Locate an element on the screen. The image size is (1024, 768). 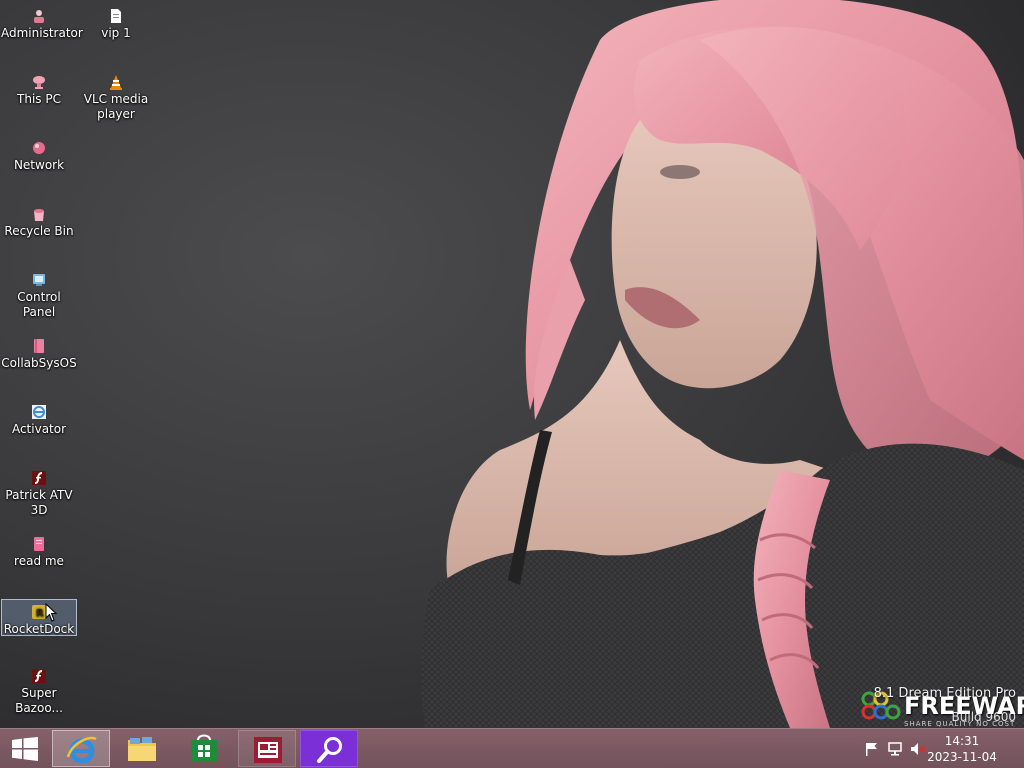
news-icon is located at coordinates (268, 750).